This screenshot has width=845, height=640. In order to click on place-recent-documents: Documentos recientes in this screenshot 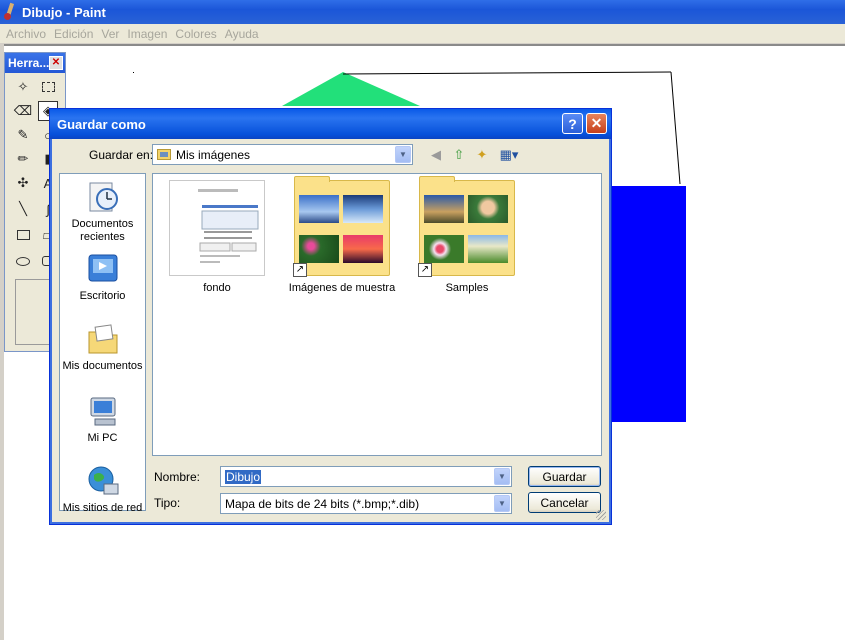, I will do `click(102, 212)`.